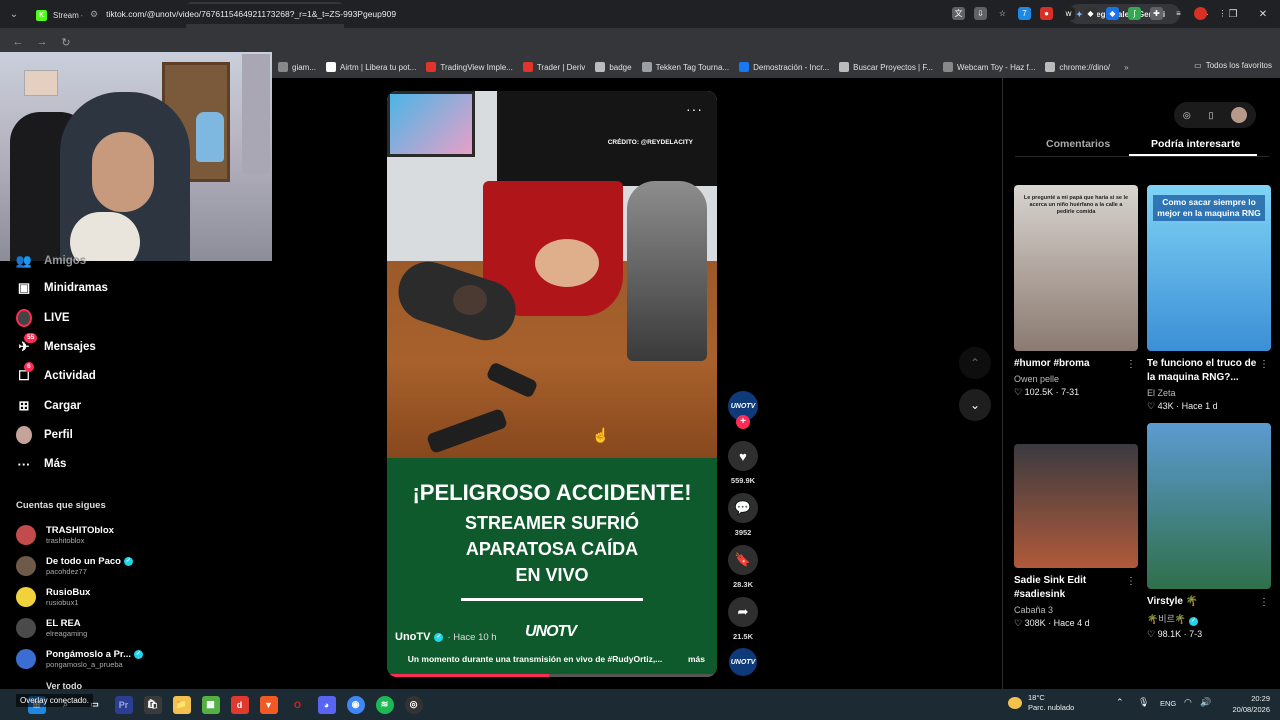 The width and height of the screenshot is (1280, 720). Describe the element at coordinates (1046, 13) in the screenshot. I see `extension-icon: ●` at that location.